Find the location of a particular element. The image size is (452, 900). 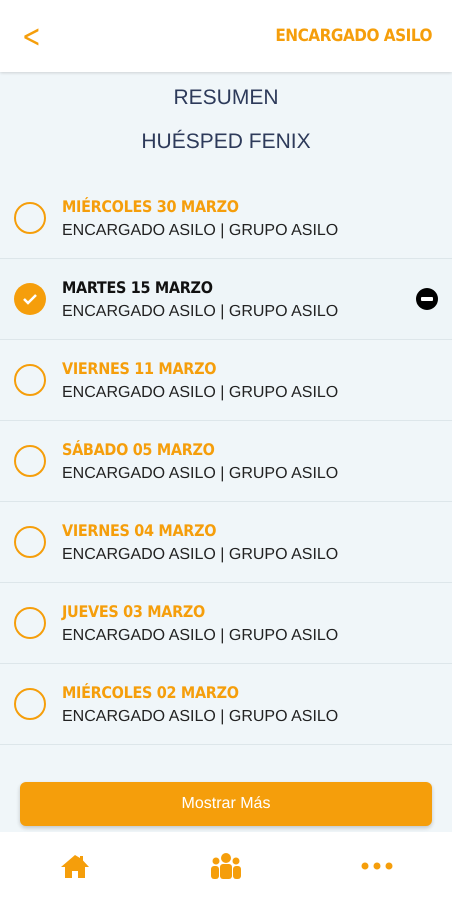

guest-name: HUÉSPED FENIX is located at coordinates (226, 141).